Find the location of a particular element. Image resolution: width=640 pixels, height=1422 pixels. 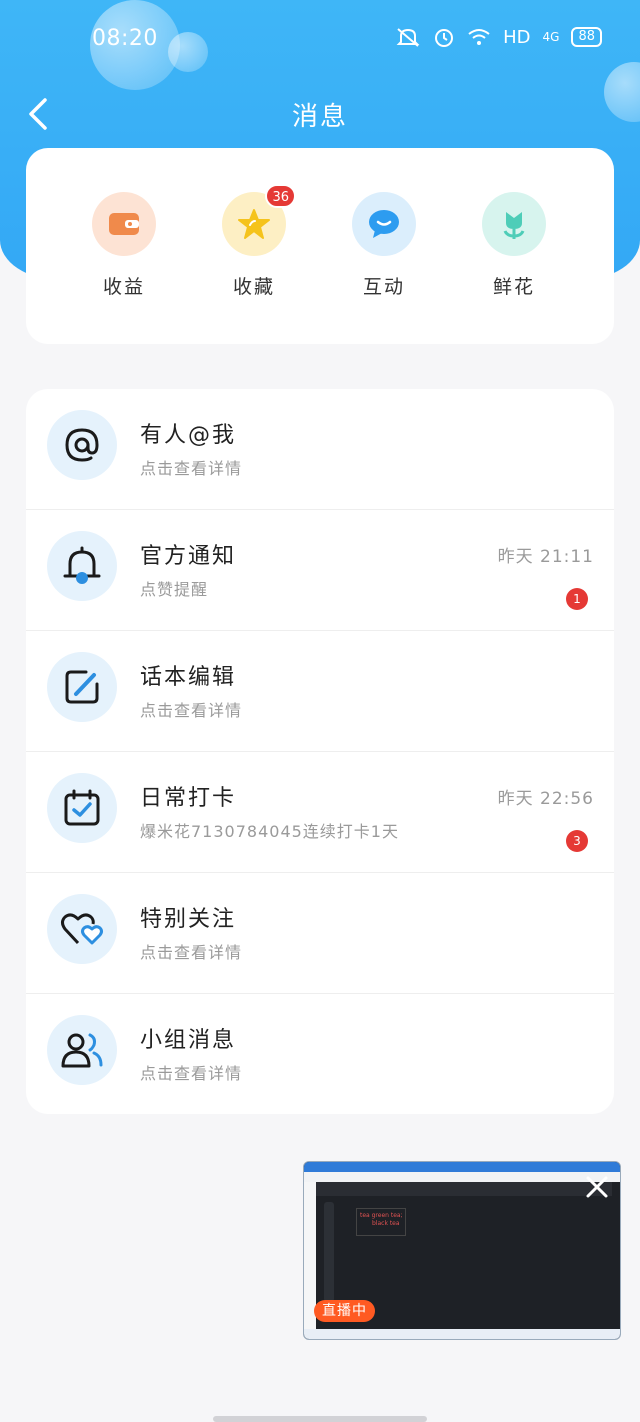

status-bar: 08:20 HD 4G 88 is located at coordinates (320, 40).